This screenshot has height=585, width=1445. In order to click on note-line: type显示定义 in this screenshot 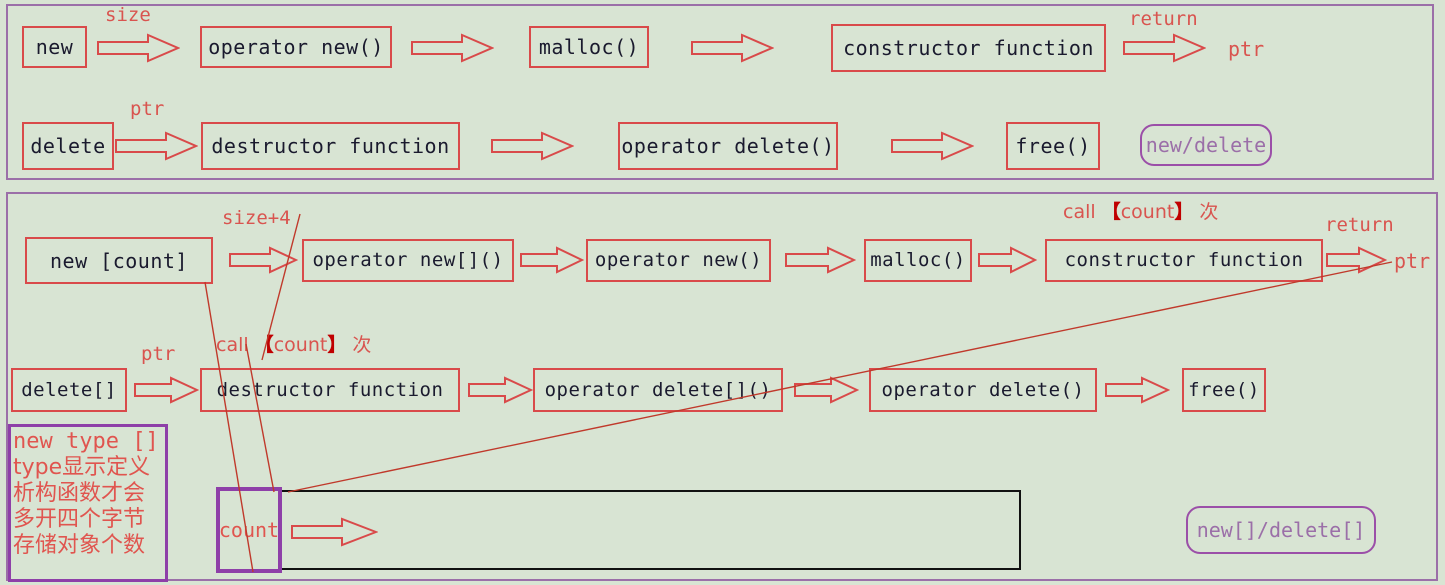, I will do `click(82, 467)`.